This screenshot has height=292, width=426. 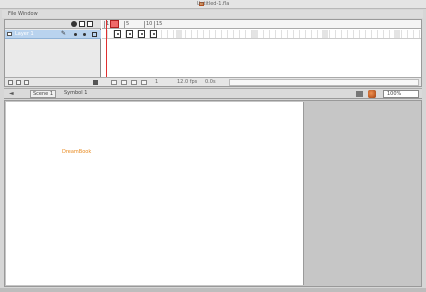 What do you see at coordinates (9, 34) in the screenshot?
I see `layer-icon` at bounding box center [9, 34].